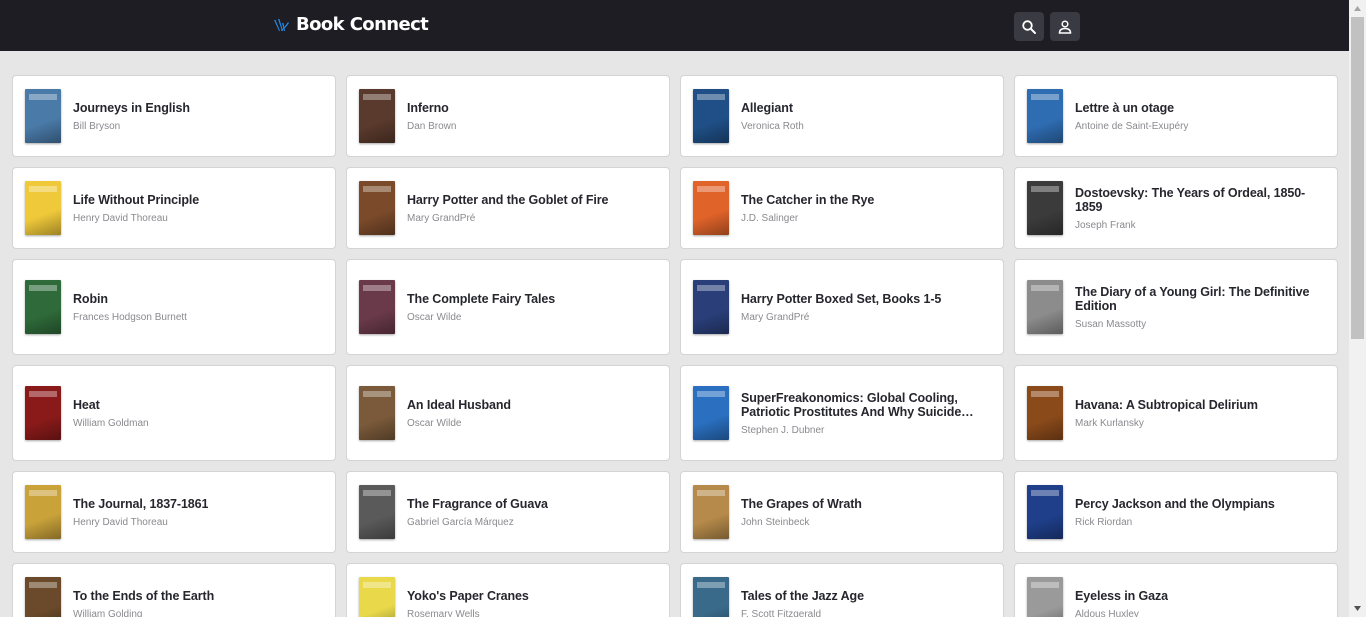 The height and width of the screenshot is (617, 1366). What do you see at coordinates (1132, 126) in the screenshot?
I see `book-author: Antoine de Saint-Exupéry` at bounding box center [1132, 126].